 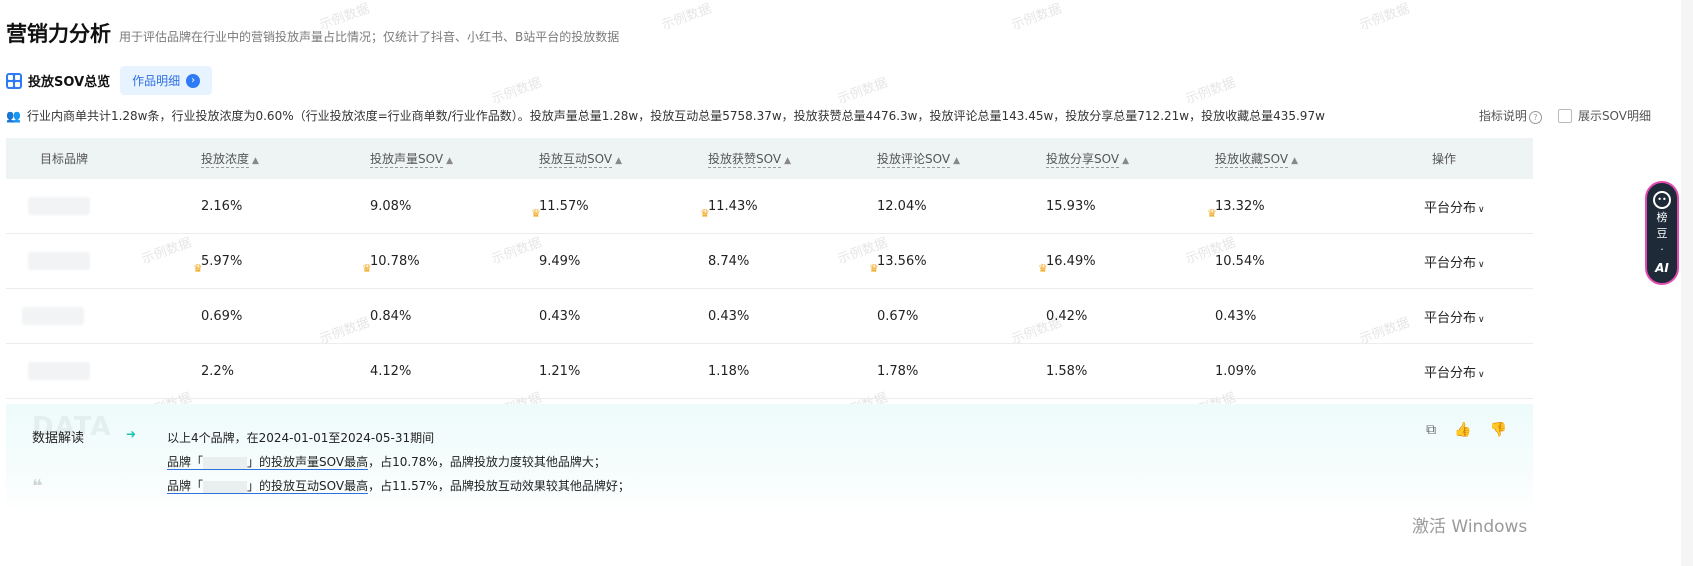 What do you see at coordinates (792, 371) in the screenshot?
I see `likes-sov-cell: 1.18%` at bounding box center [792, 371].